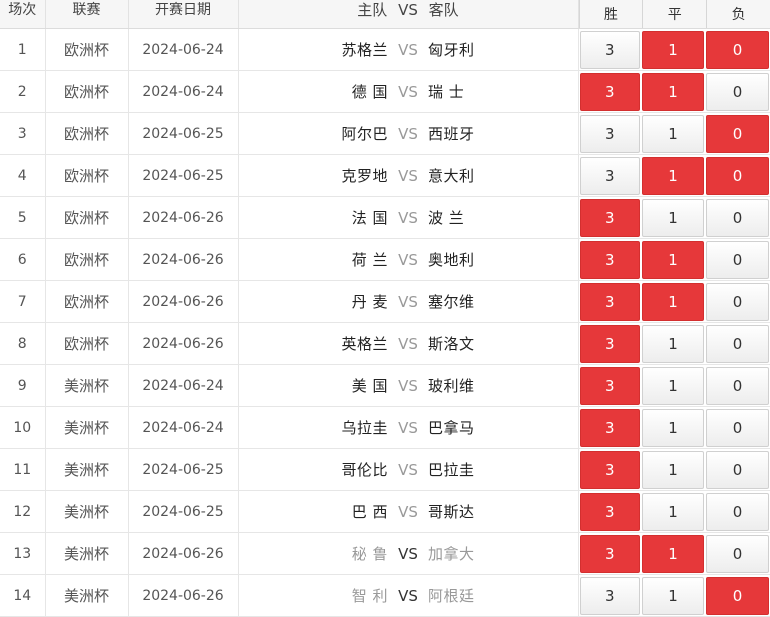 The width and height of the screenshot is (770, 617). Describe the element at coordinates (23, 49) in the screenshot. I see `match-number: 1` at that location.